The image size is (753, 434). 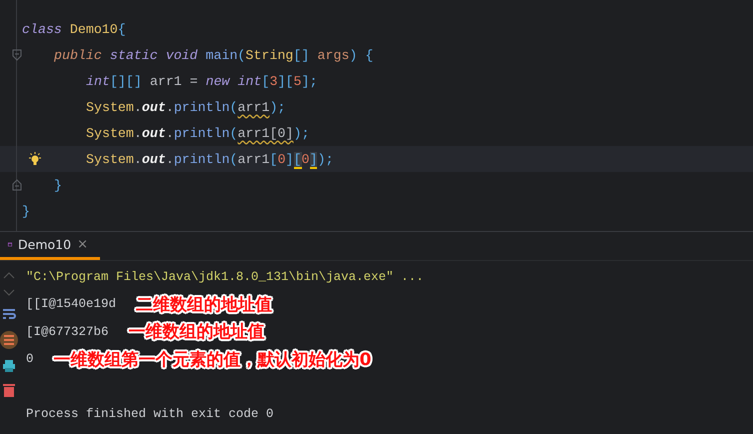 What do you see at coordinates (9, 314) in the screenshot?
I see `wrap-icon` at bounding box center [9, 314].